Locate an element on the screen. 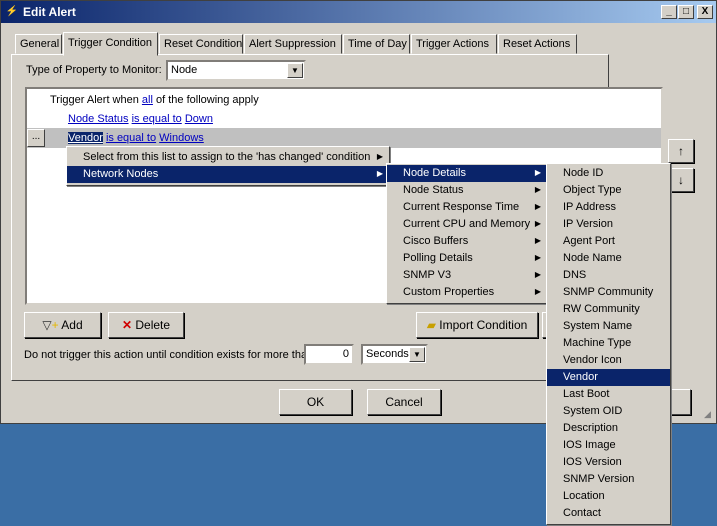  import-button-label: Import Condition is located at coordinates (483, 325).